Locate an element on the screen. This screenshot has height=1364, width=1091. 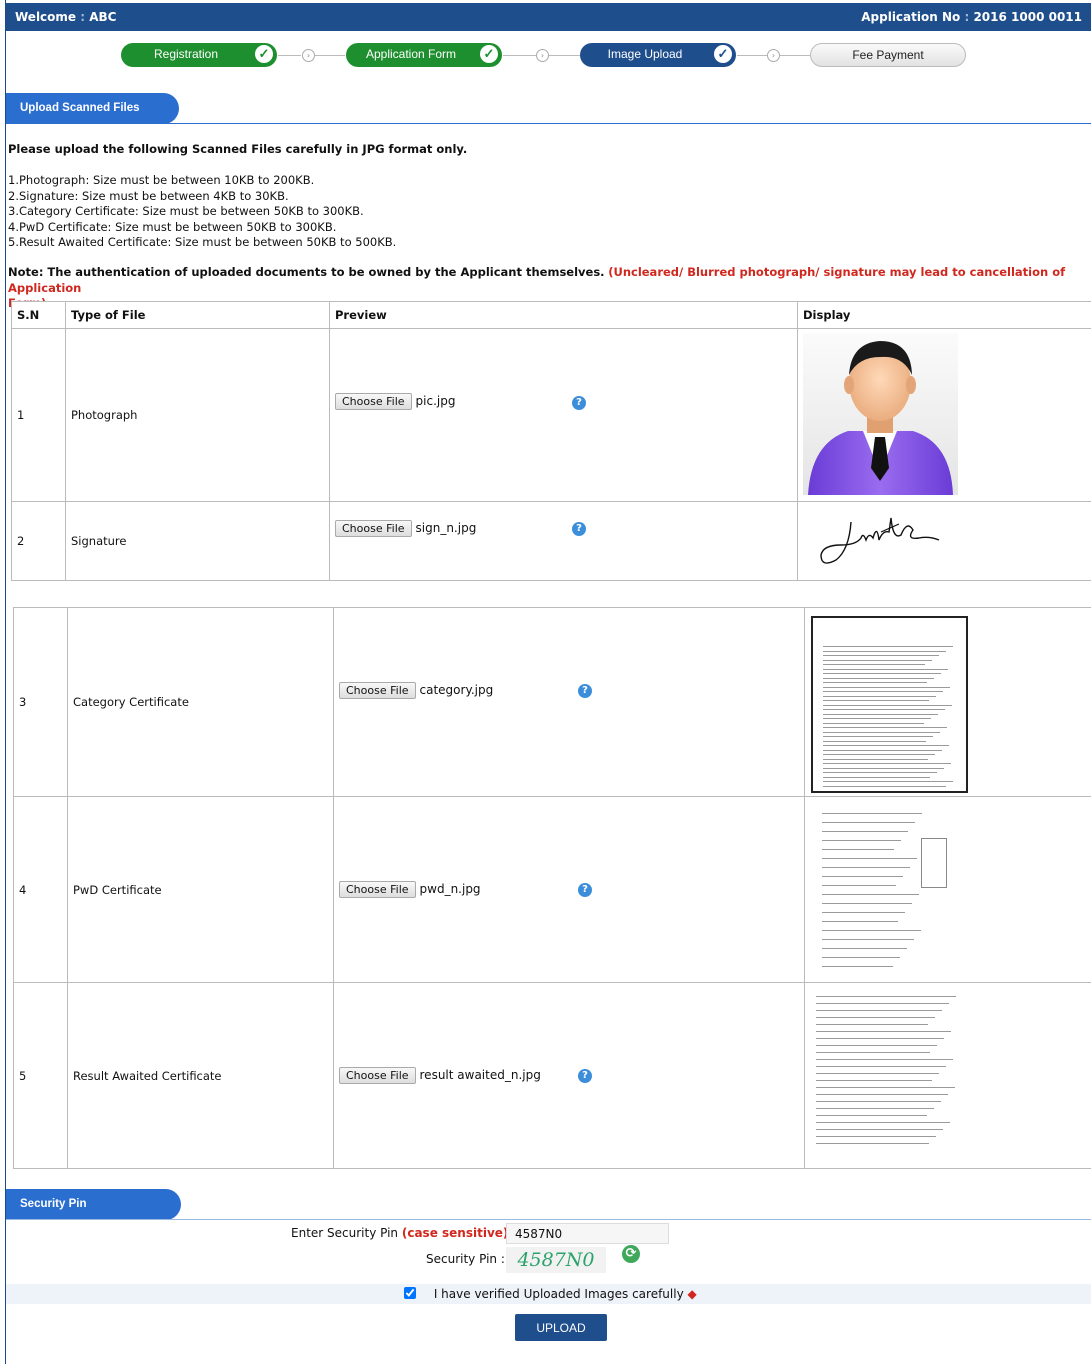
step-application-form: Application Form ✓ is located at coordinates (424, 55).